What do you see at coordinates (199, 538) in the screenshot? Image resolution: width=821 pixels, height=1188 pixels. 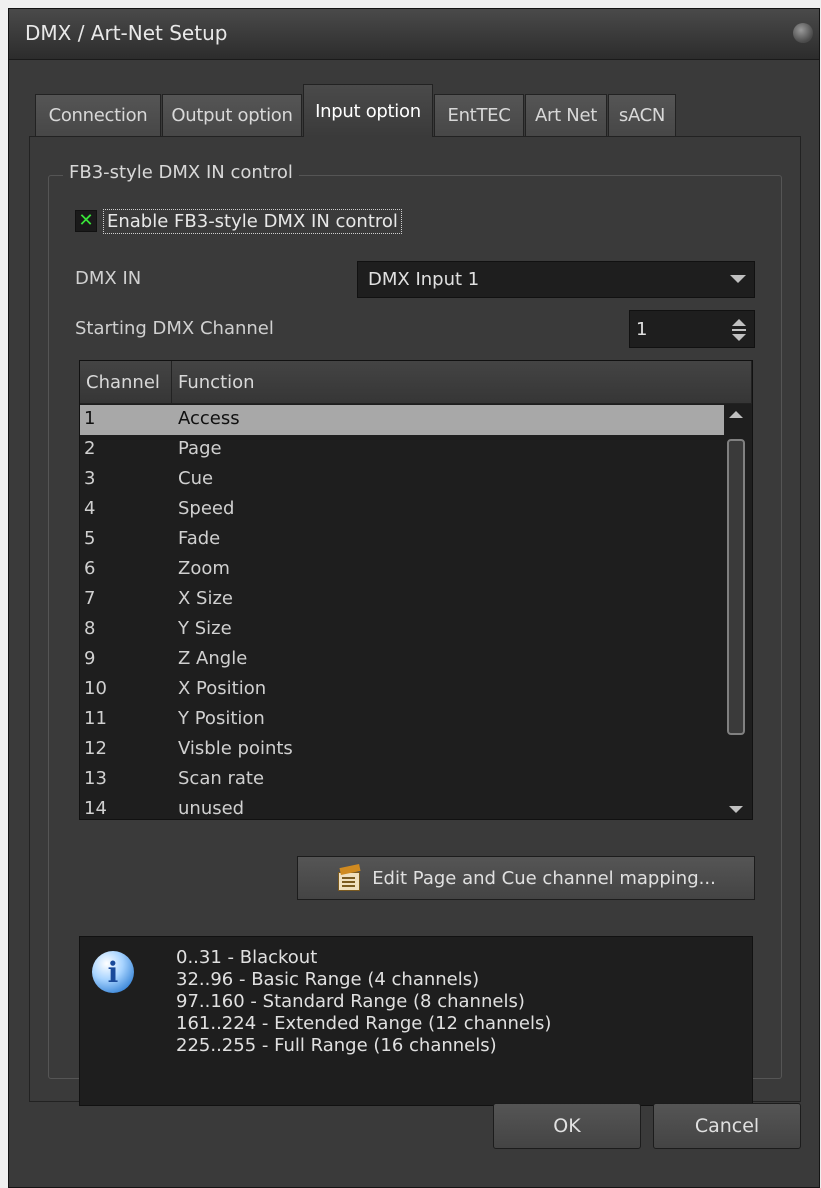 I see `function-cell: Fade` at bounding box center [199, 538].